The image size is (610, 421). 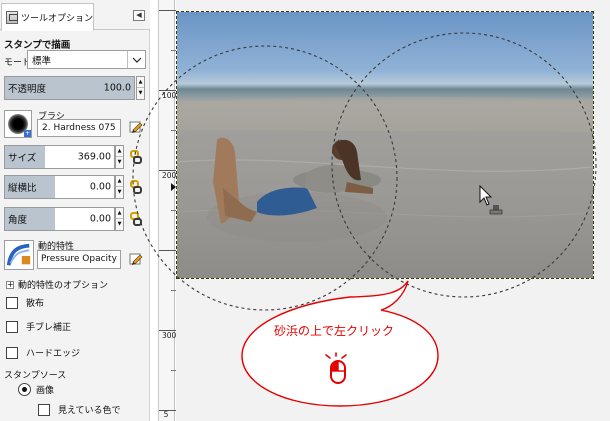 What do you see at coordinates (42, 61) in the screenshot?
I see `mode-value: 標準` at bounding box center [42, 61].